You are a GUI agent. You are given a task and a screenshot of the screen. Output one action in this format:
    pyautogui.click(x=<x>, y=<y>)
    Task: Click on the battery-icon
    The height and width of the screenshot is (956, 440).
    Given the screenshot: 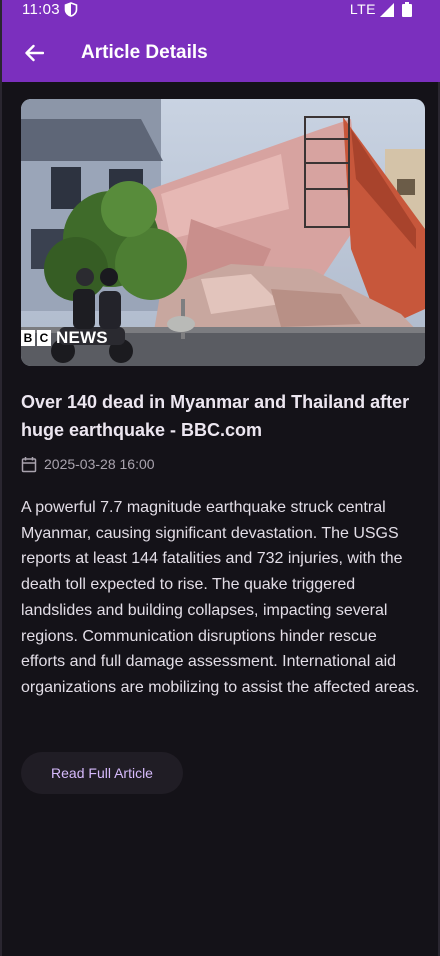 What is the action you would take?
    pyautogui.click(x=407, y=9)
    